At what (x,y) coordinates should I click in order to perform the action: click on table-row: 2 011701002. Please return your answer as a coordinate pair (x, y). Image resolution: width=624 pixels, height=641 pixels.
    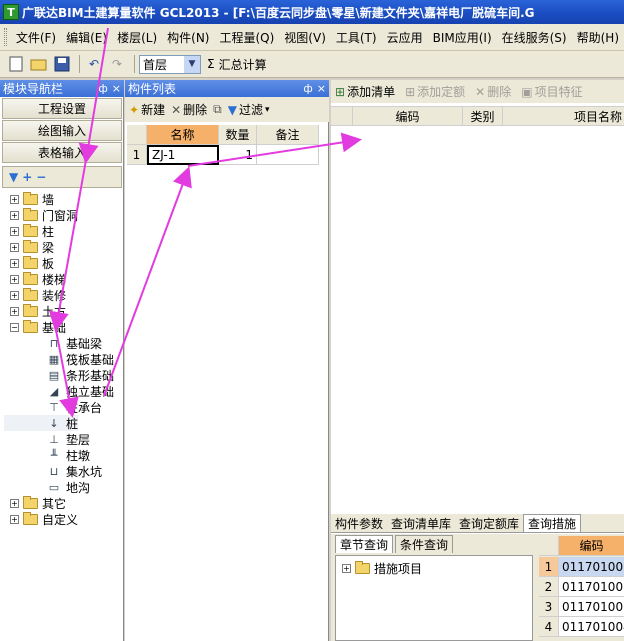
    Looking at the image, I should click on (581, 587).